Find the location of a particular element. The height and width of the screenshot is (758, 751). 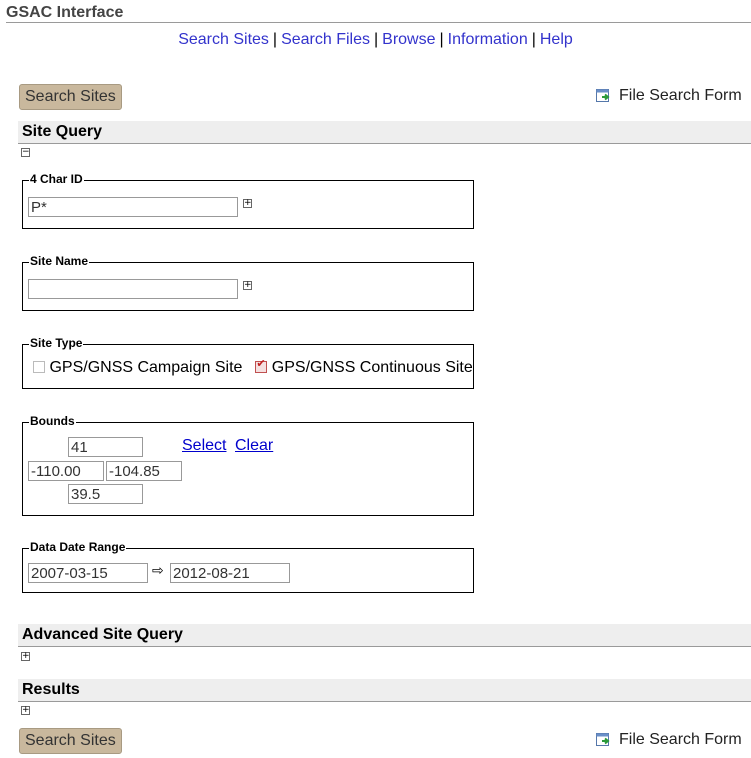

bounds-legend: Bounds is located at coordinates (52, 421).